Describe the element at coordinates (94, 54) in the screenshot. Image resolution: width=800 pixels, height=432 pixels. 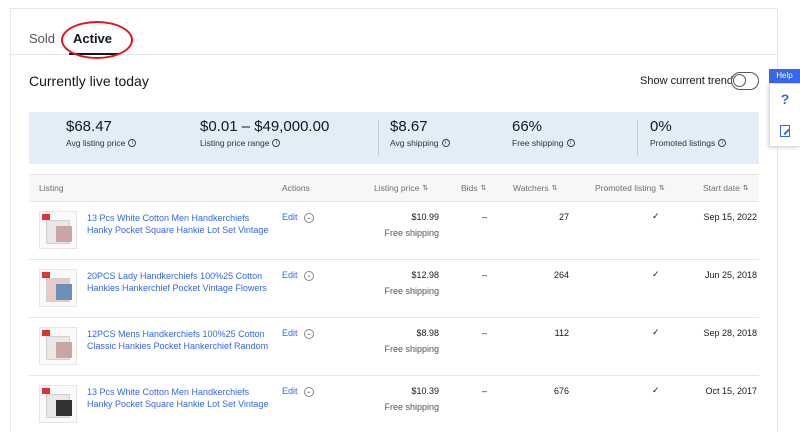
I see `active-tab-indicator` at that location.